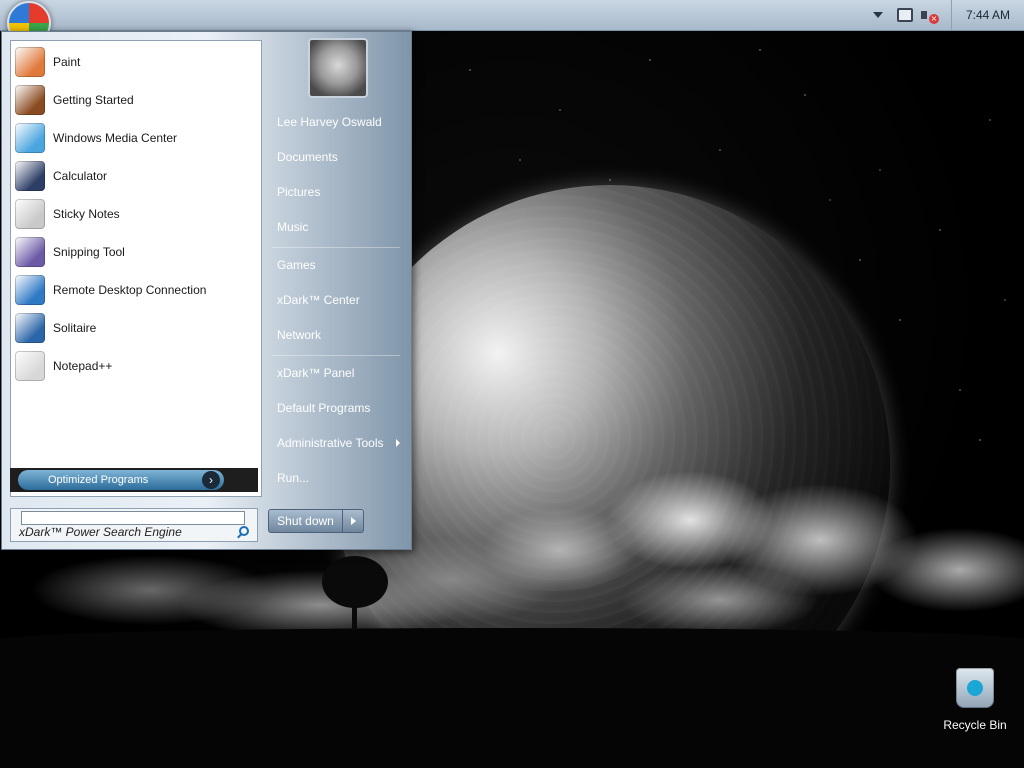 The image size is (1024, 768). What do you see at coordinates (30, 252) in the screenshot?
I see `snipping-tool-icon` at bounding box center [30, 252].